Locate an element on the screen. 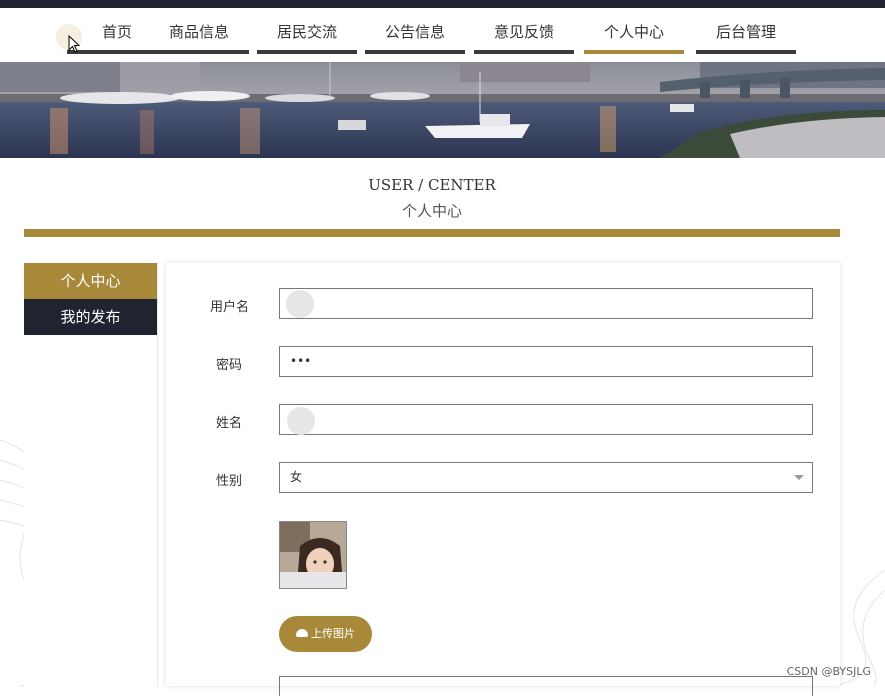  nav-user-center-label: 个人中心 is located at coordinates (633, 32).